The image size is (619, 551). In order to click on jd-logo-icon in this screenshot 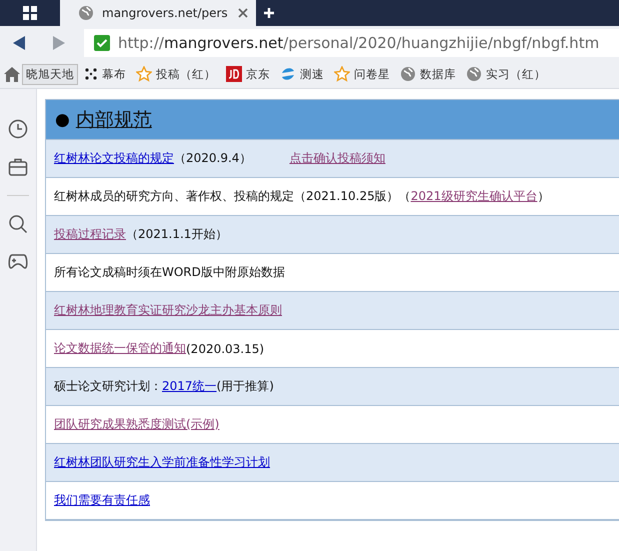, I will do `click(234, 74)`.